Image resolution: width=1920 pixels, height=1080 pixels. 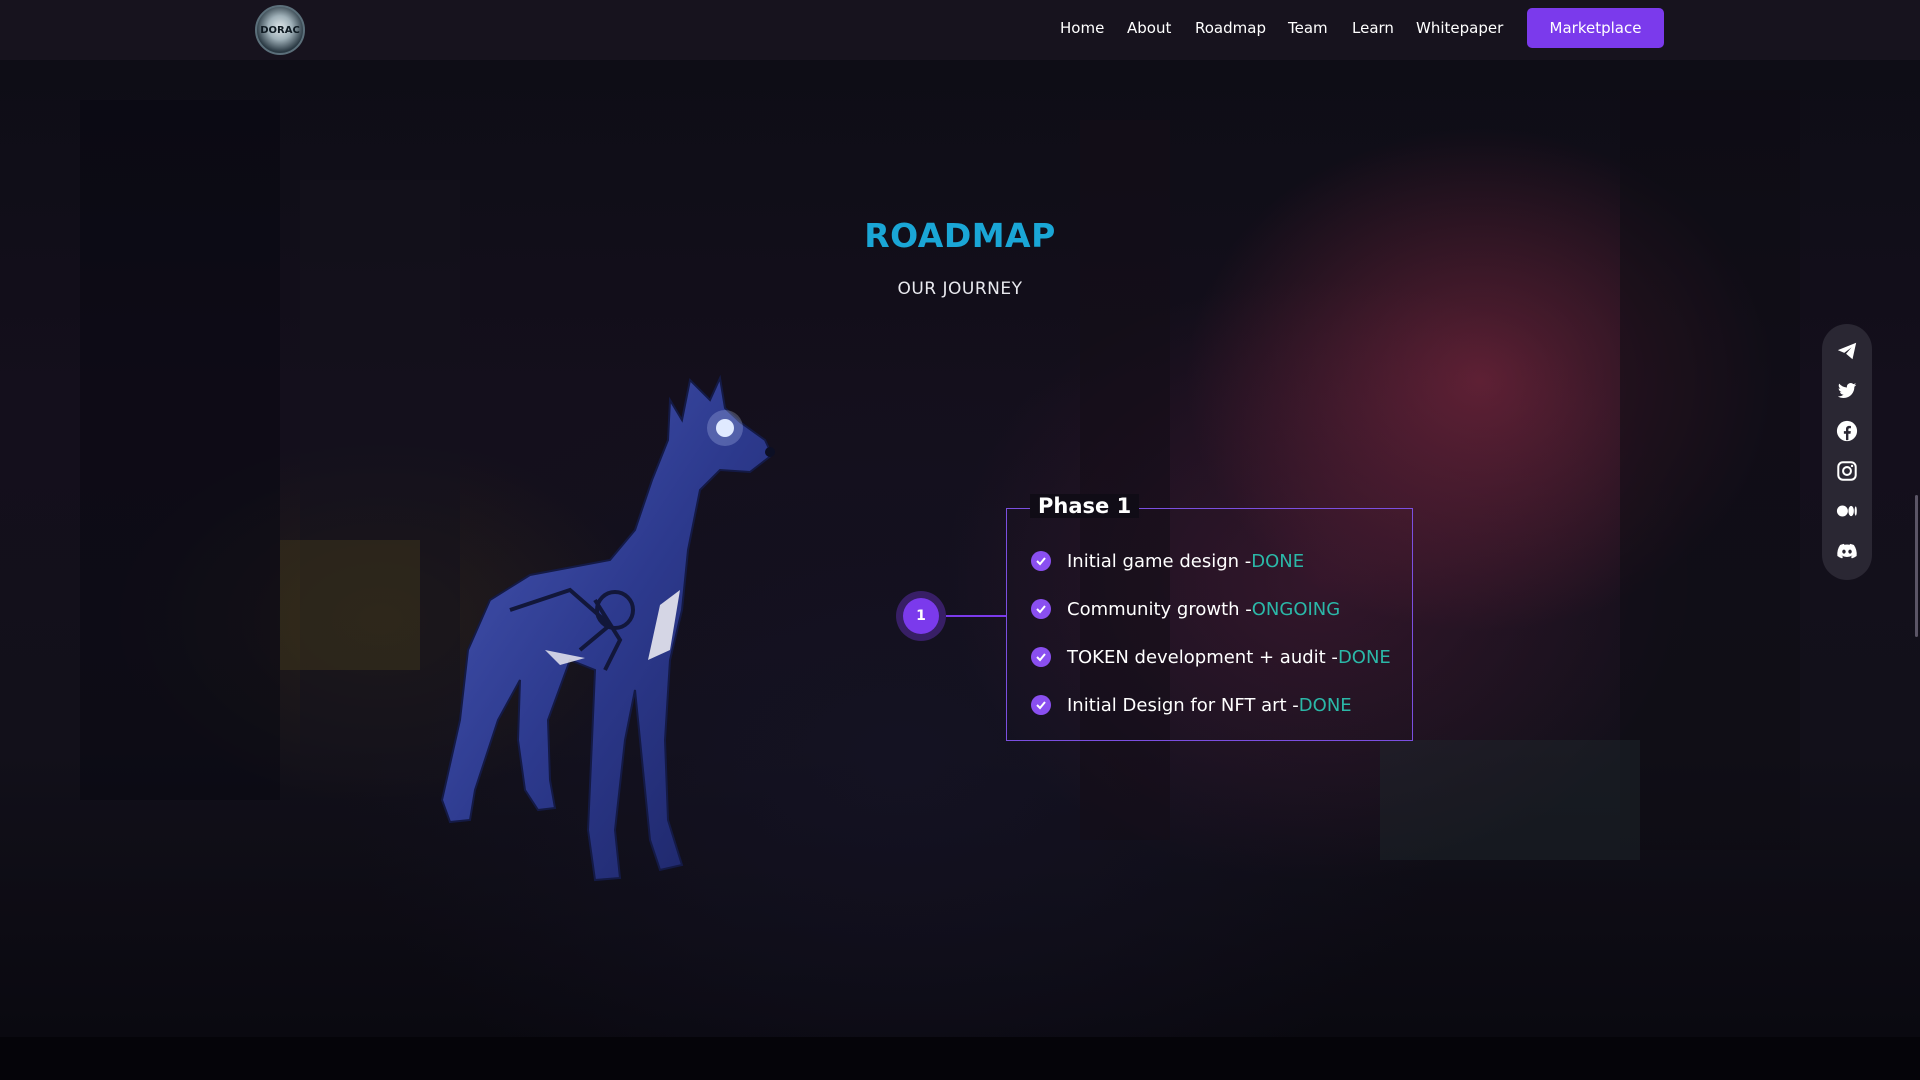 I want to click on footer-band, so click(x=960, y=1058).